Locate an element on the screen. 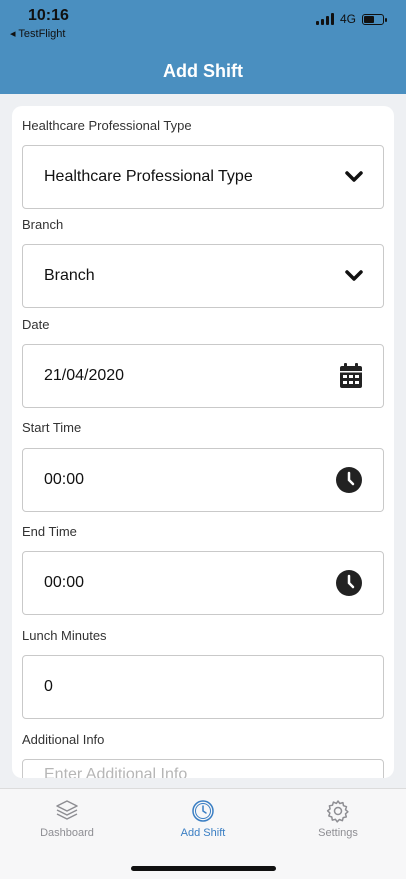 Image resolution: width=406 pixels, height=879 pixels. signal-icon is located at coordinates (324, 19).